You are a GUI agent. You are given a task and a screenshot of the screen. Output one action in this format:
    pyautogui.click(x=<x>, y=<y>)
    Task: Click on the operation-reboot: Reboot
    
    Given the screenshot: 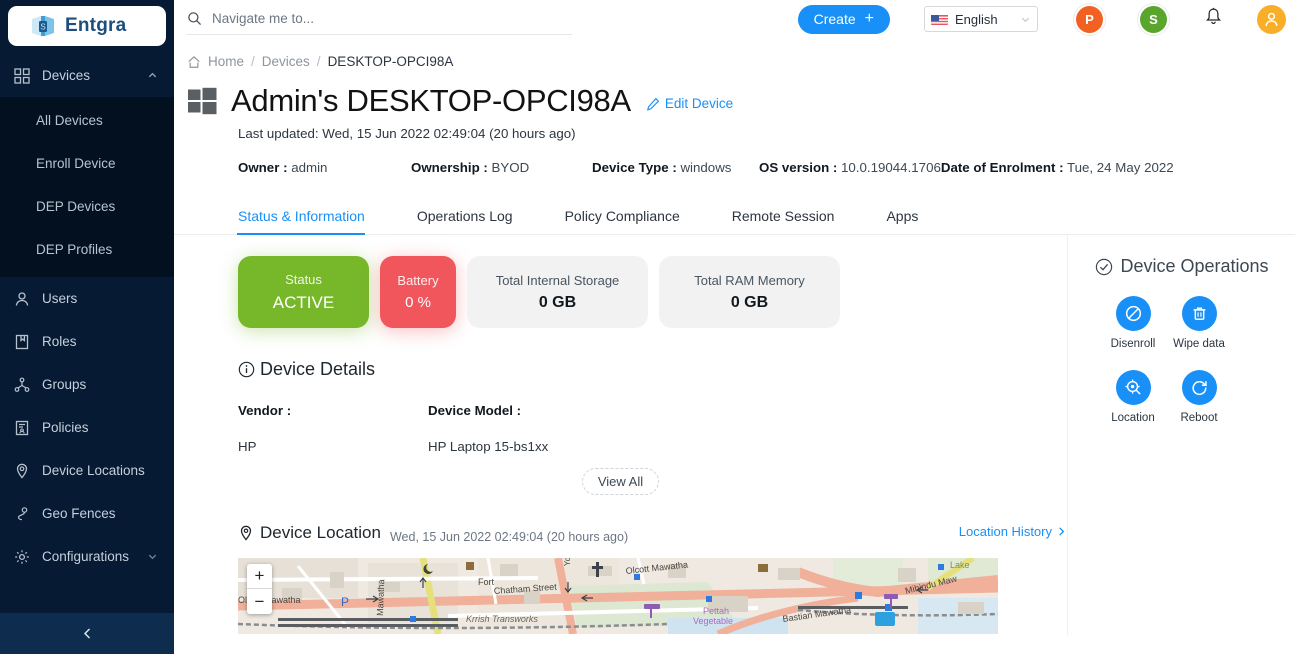 What is the action you would take?
    pyautogui.click(x=1199, y=397)
    